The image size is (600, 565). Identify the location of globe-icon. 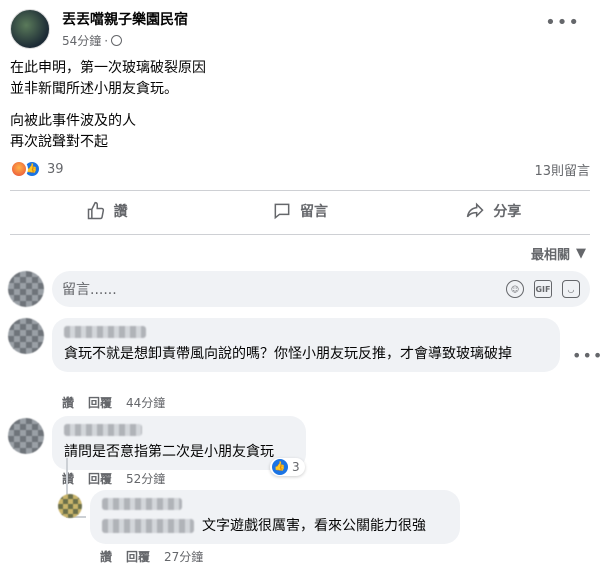
(117, 40).